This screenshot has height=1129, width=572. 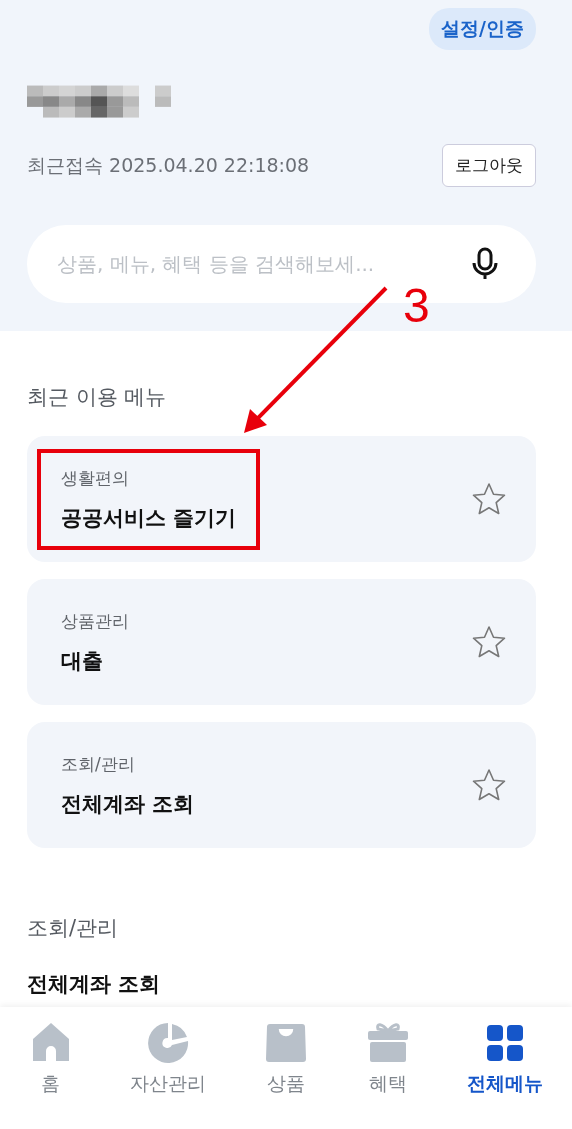 I want to click on tab: 자산관리, so click(x=168, y=1059).